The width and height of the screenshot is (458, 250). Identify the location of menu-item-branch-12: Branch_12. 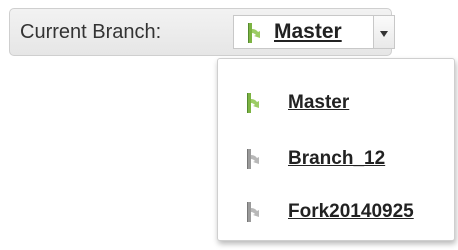
(336, 159).